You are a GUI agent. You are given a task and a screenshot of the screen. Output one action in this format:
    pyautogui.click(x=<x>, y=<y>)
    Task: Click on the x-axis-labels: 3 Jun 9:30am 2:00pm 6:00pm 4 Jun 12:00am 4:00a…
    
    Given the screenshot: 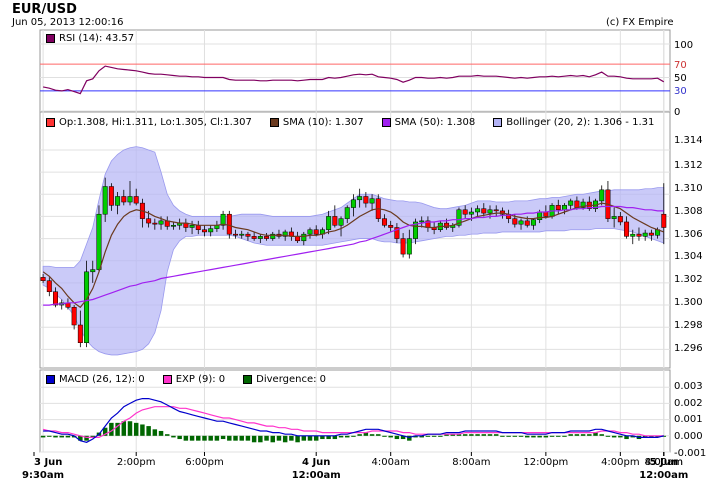 What is the action you would take?
    pyautogui.click(x=355, y=466)
    